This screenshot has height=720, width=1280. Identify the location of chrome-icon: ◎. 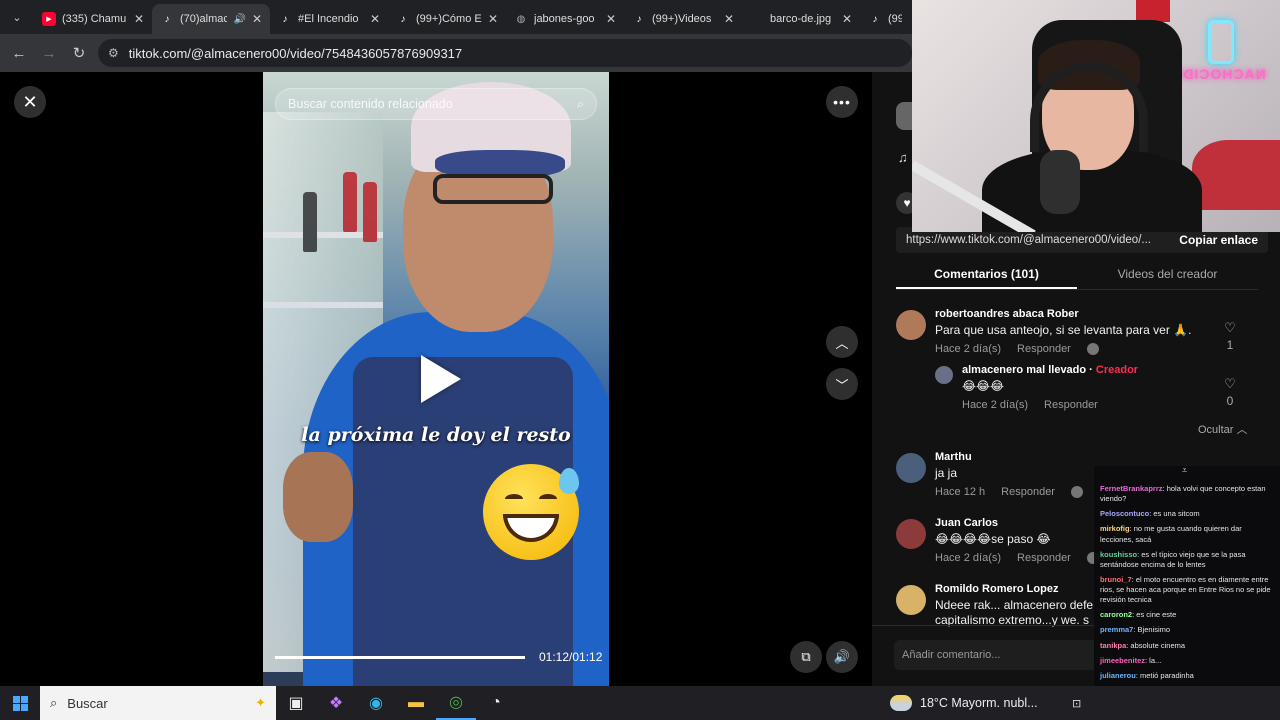
(456, 703).